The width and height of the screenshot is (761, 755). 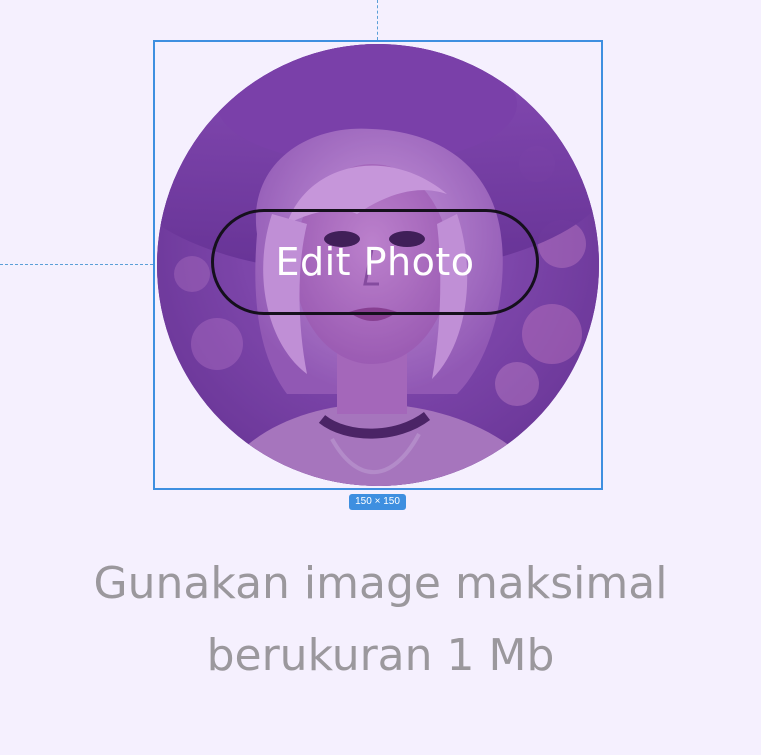 I want to click on size-badge: 150 × 150, so click(x=377, y=502).